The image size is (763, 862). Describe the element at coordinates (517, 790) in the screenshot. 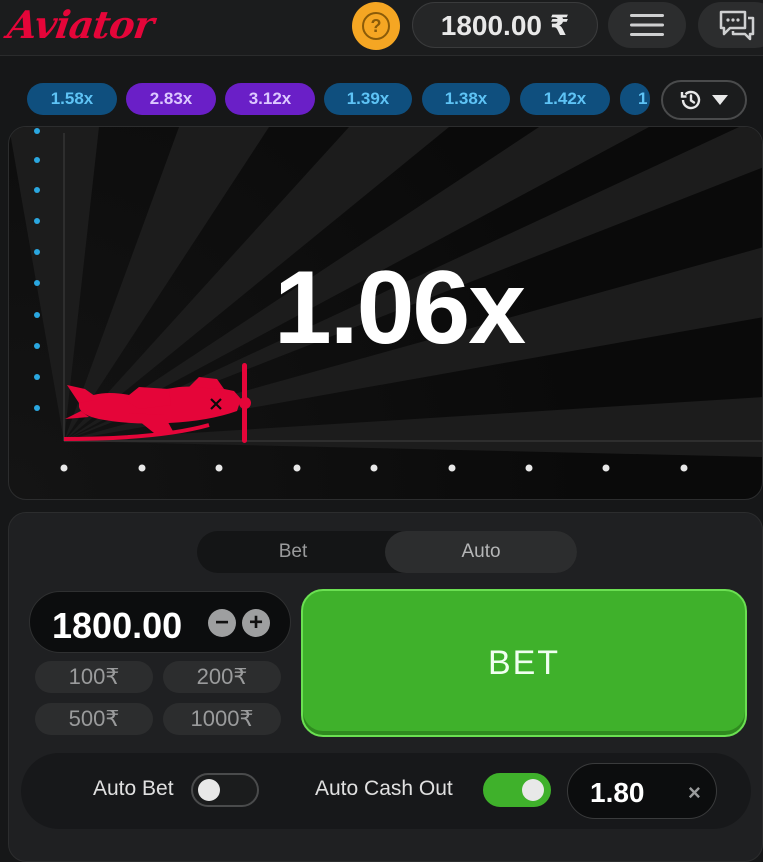

I see `auto-cashout-toggle` at that location.